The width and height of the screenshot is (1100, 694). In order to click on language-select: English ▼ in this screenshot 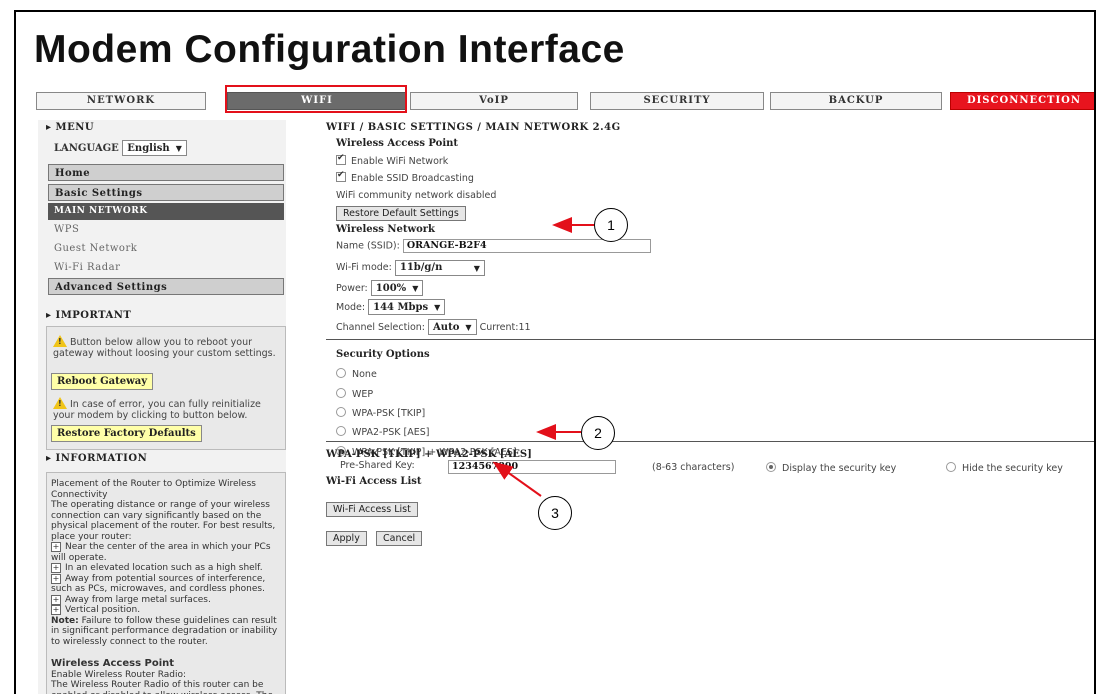, I will do `click(154, 148)`.